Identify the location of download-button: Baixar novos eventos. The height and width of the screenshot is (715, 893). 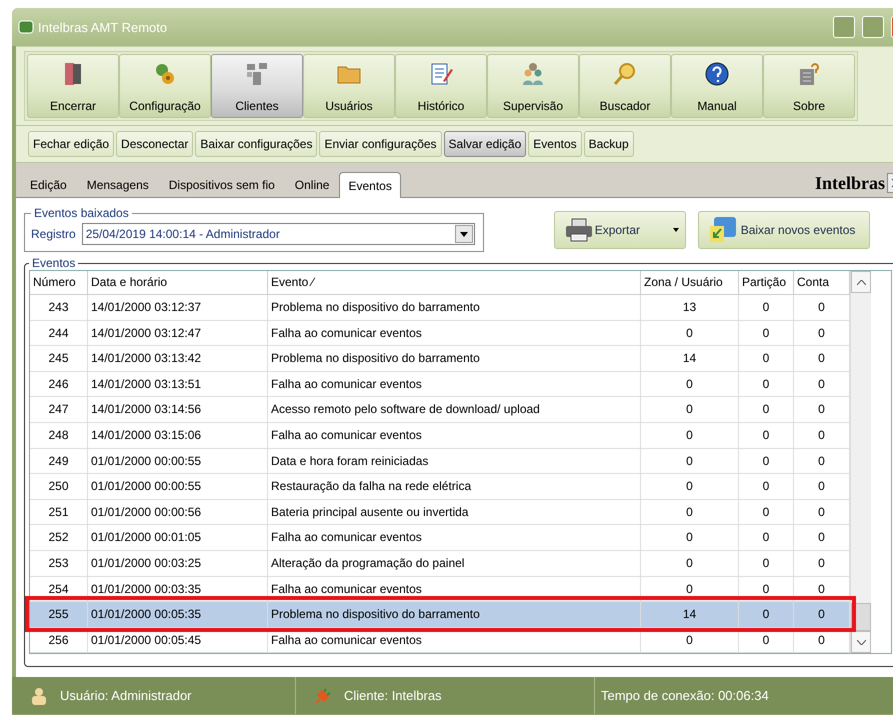
(784, 230).